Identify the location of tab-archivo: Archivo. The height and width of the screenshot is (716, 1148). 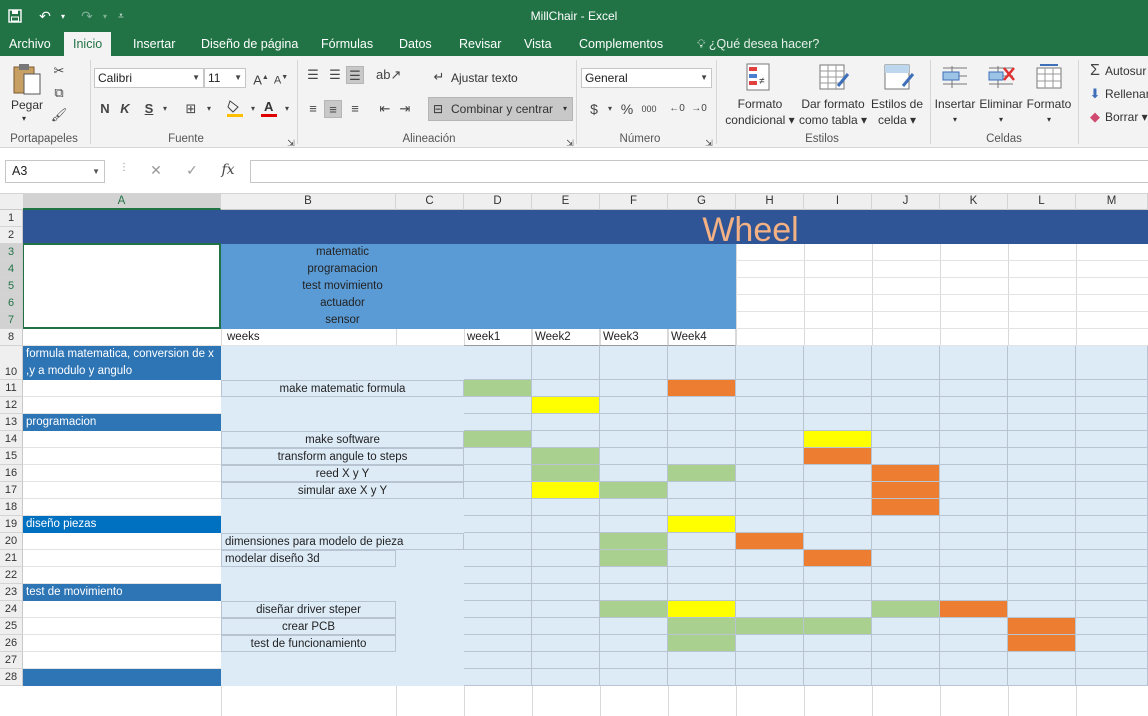
(30, 44).